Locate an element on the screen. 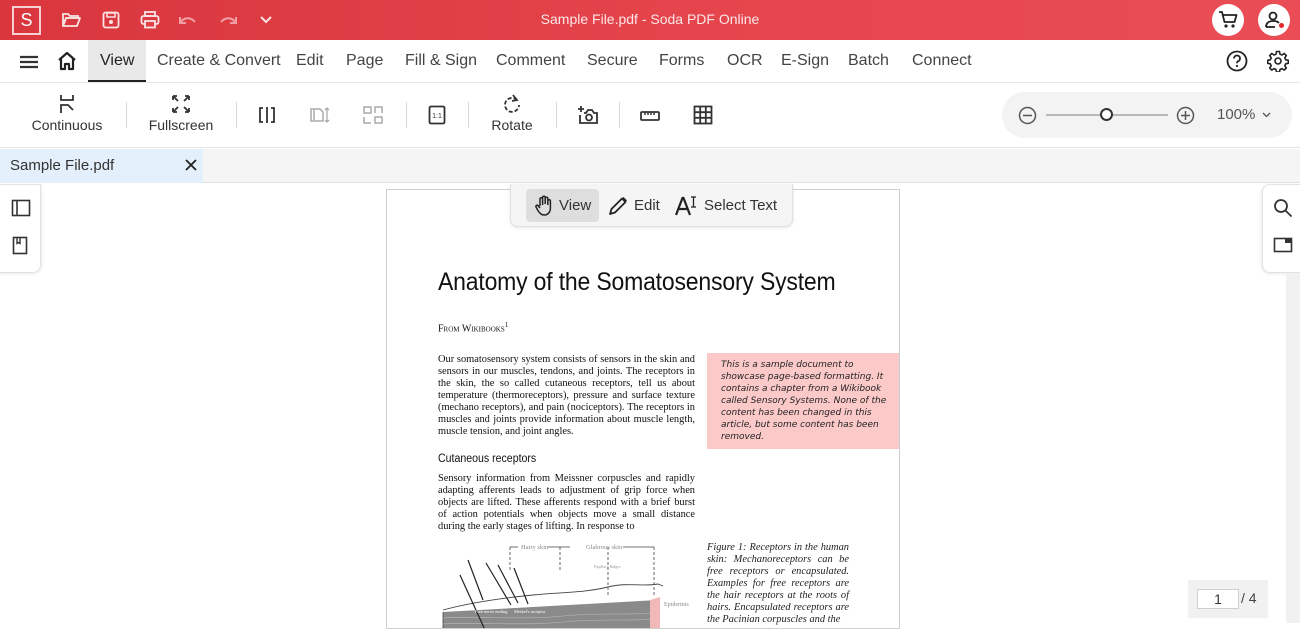 The height and width of the screenshot is (629, 1300). fullscreen-label: Fullscreen is located at coordinates (181, 125).